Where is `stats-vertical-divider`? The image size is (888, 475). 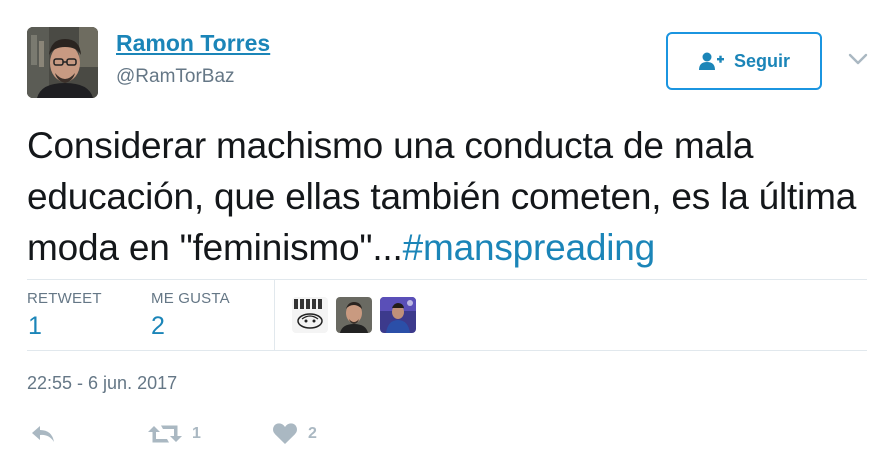 stats-vertical-divider is located at coordinates (274, 315).